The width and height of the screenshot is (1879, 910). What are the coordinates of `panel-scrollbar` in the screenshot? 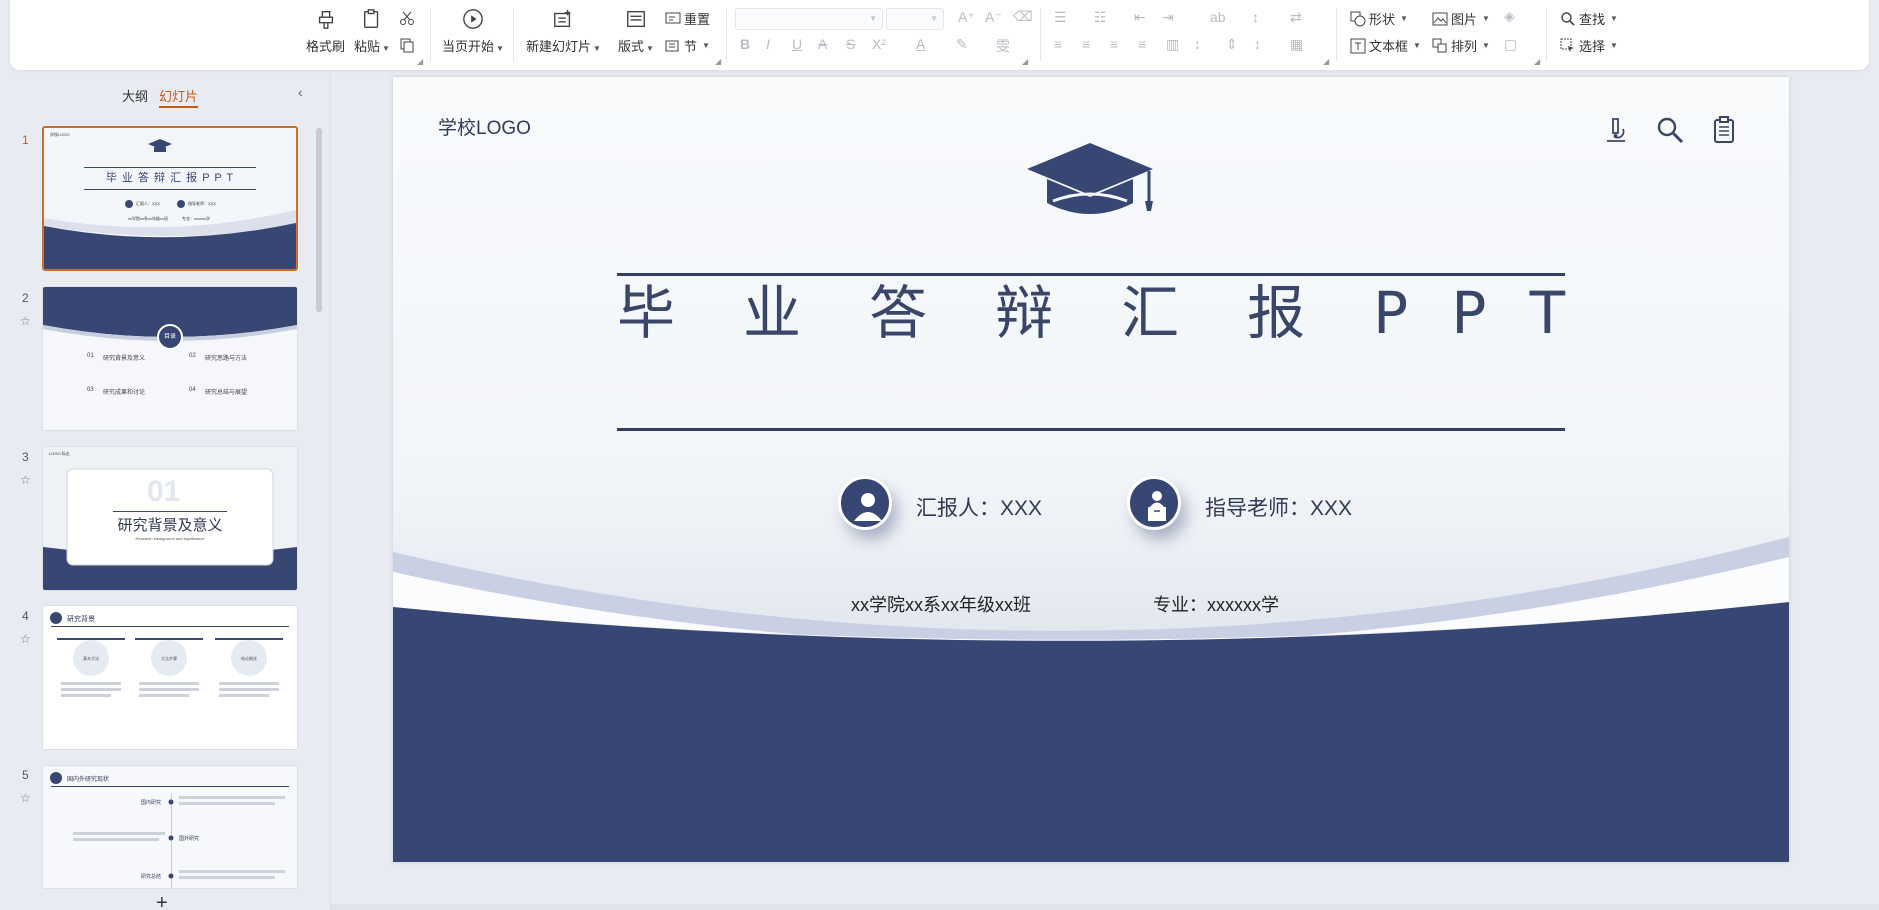 It's located at (319, 220).